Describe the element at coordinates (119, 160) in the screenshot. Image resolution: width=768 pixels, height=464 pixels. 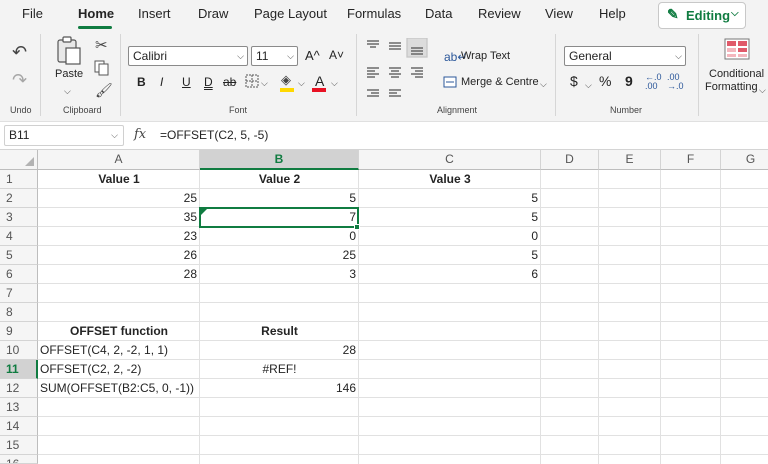
I see `column-header-a: A` at that location.